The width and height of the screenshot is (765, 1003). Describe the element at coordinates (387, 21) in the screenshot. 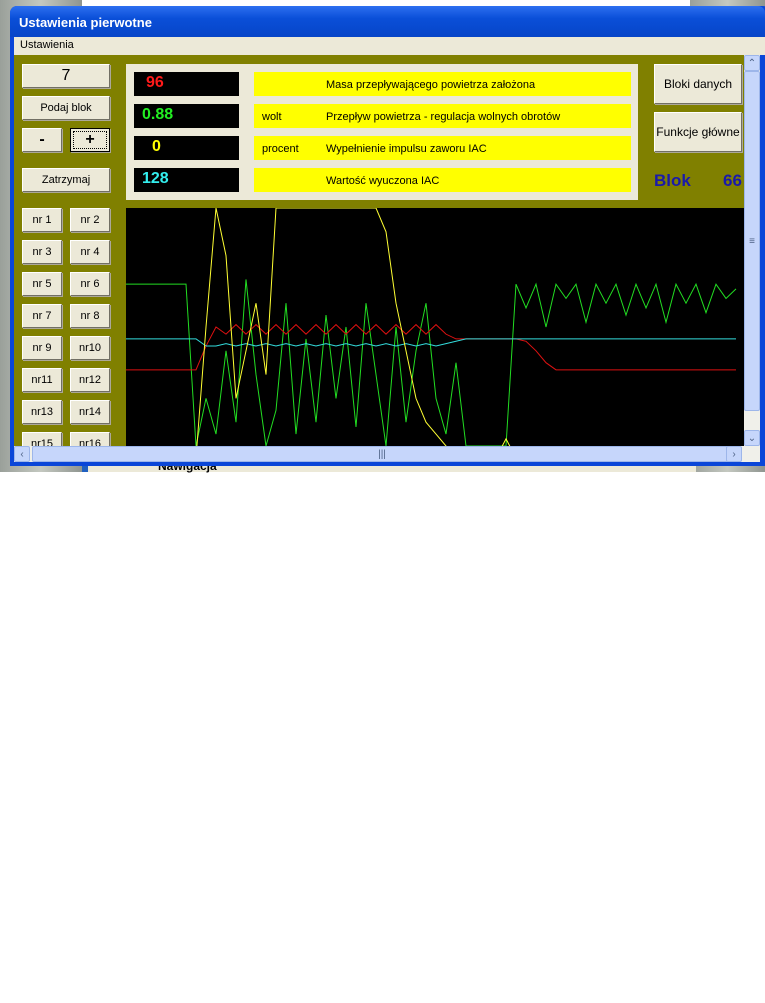

I see `title-bar: Ustawienia pierwotne` at that location.